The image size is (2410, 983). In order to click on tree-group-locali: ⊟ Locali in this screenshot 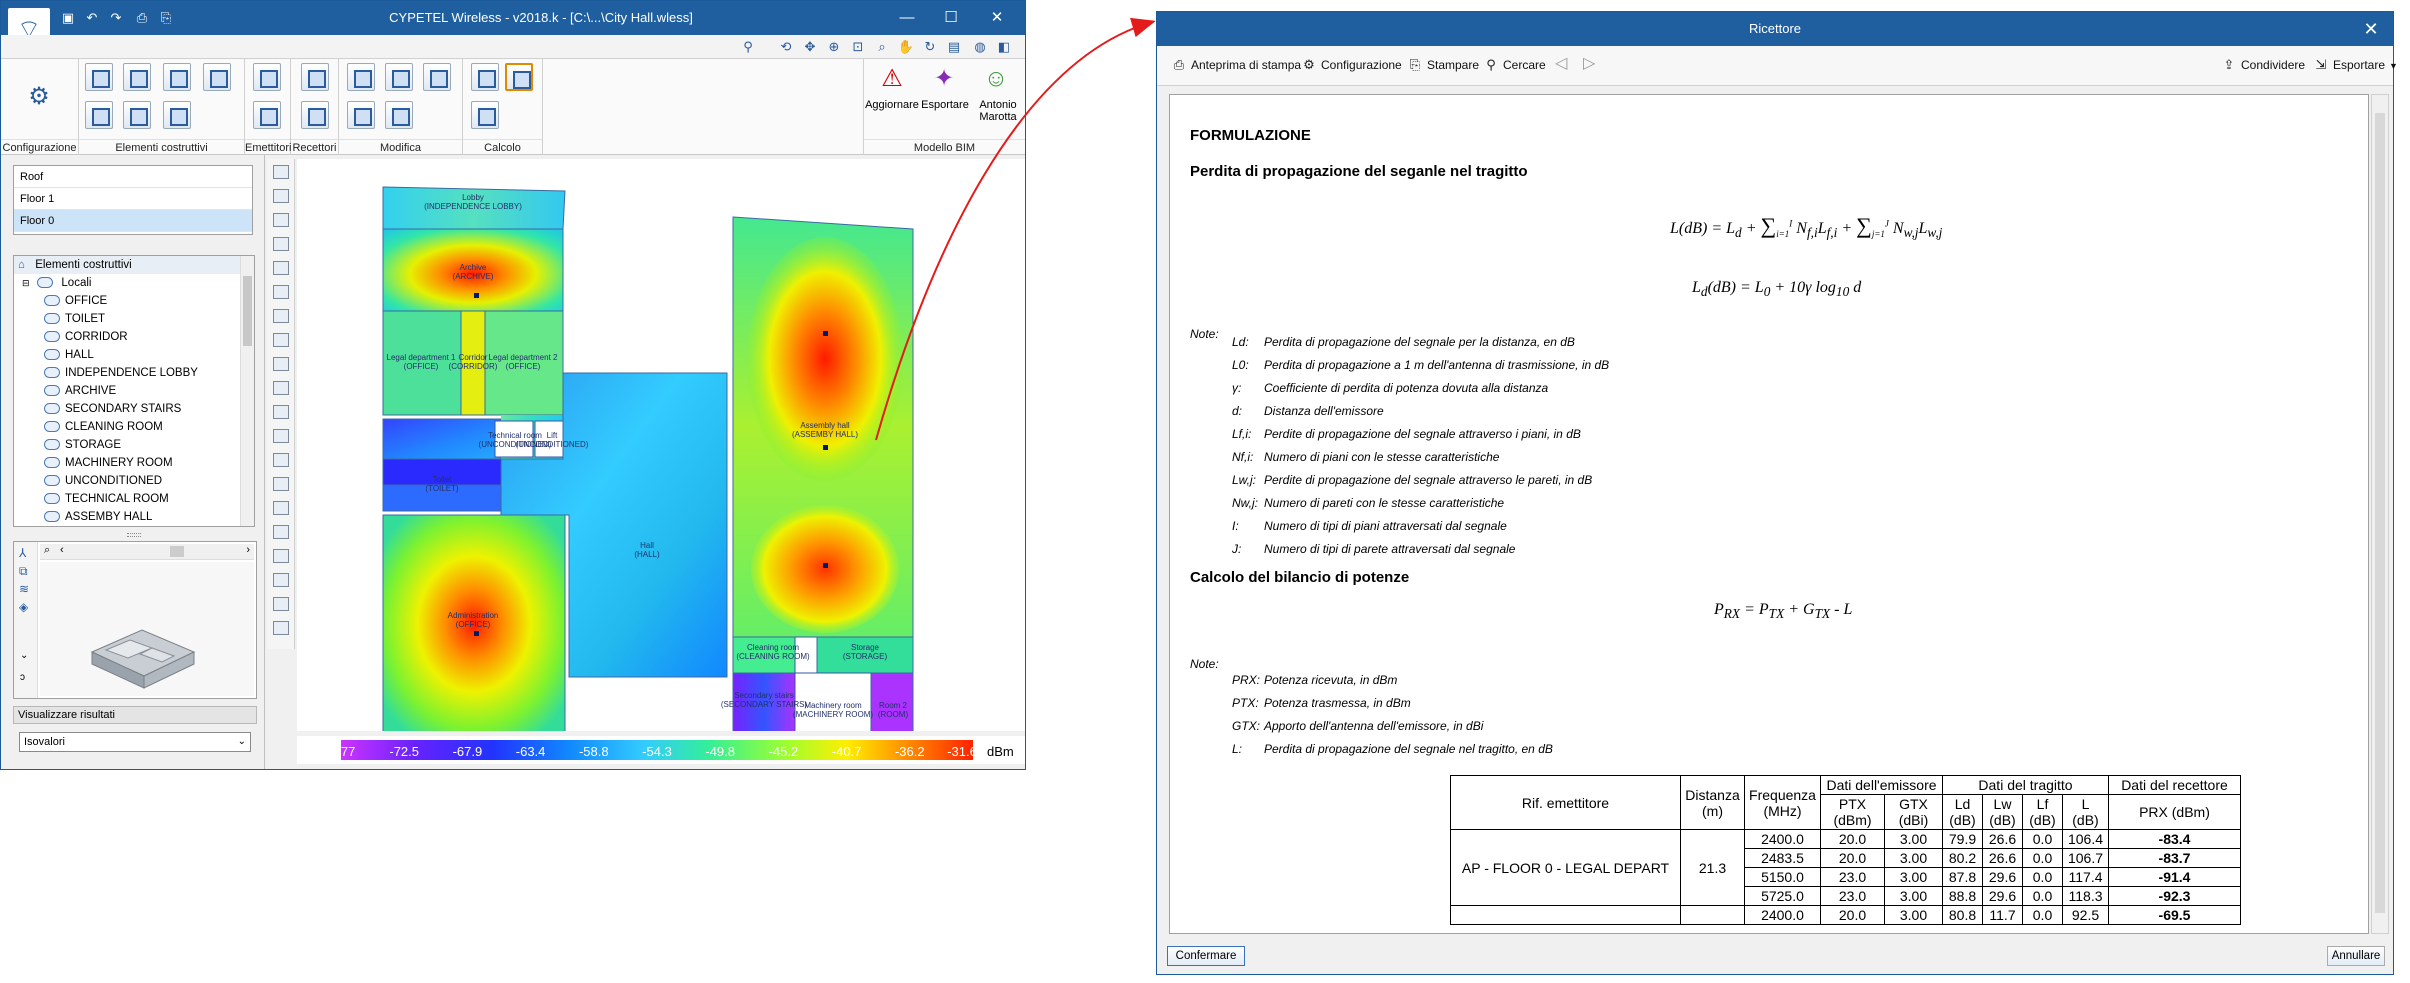, I will do `click(134, 283)`.